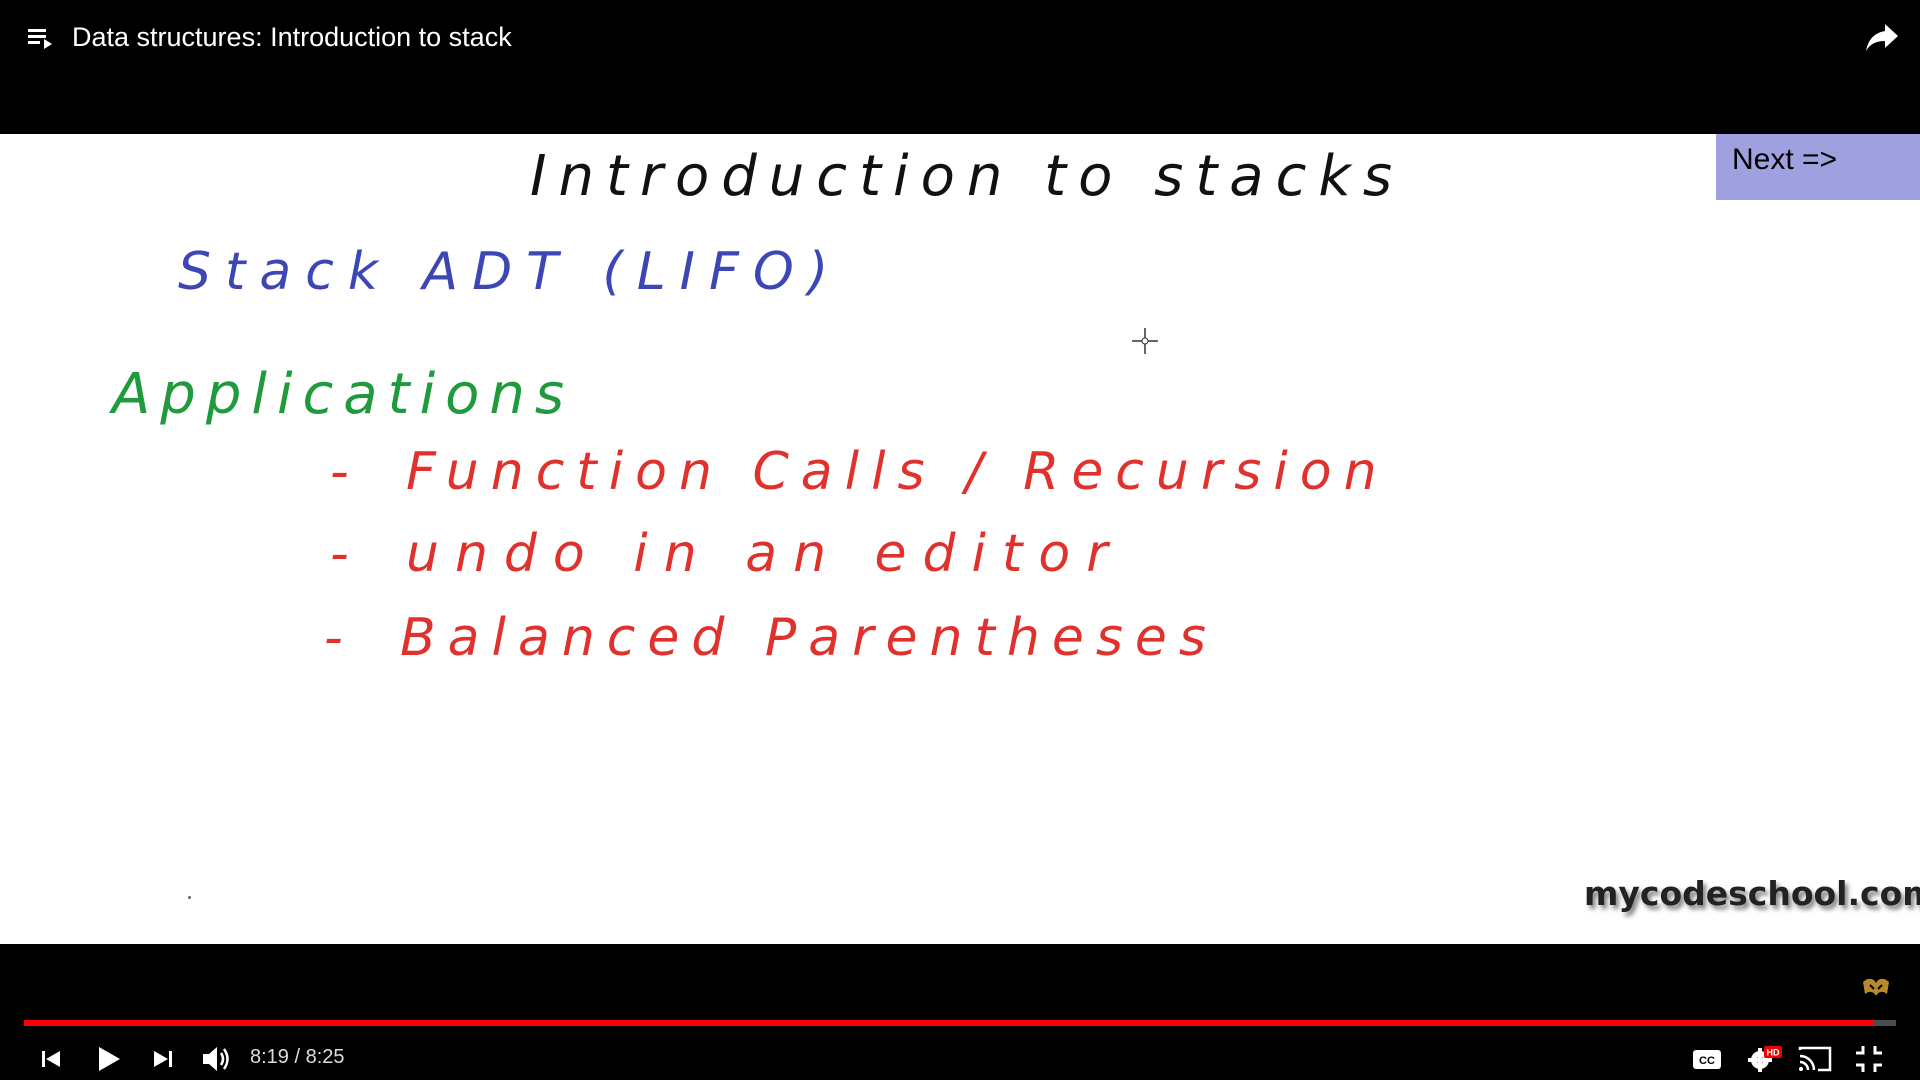 The height and width of the screenshot is (1080, 1920). Describe the element at coordinates (1869, 1058) in the screenshot. I see `exit-fullscreen-icon` at that location.